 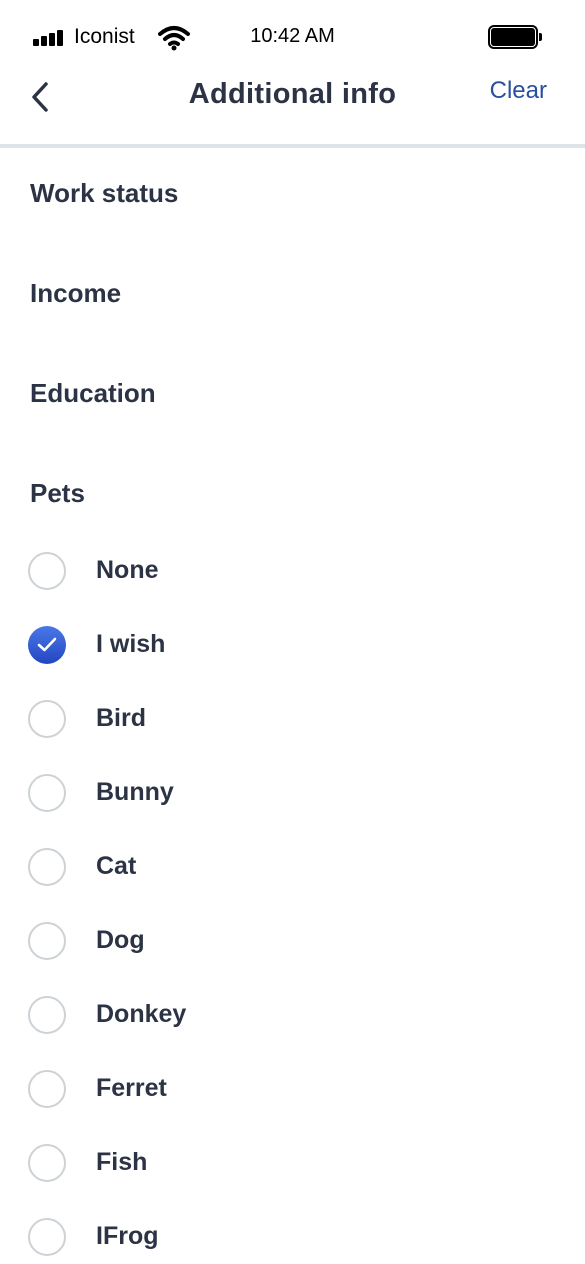 I want to click on section-income: Income, so click(x=75, y=293).